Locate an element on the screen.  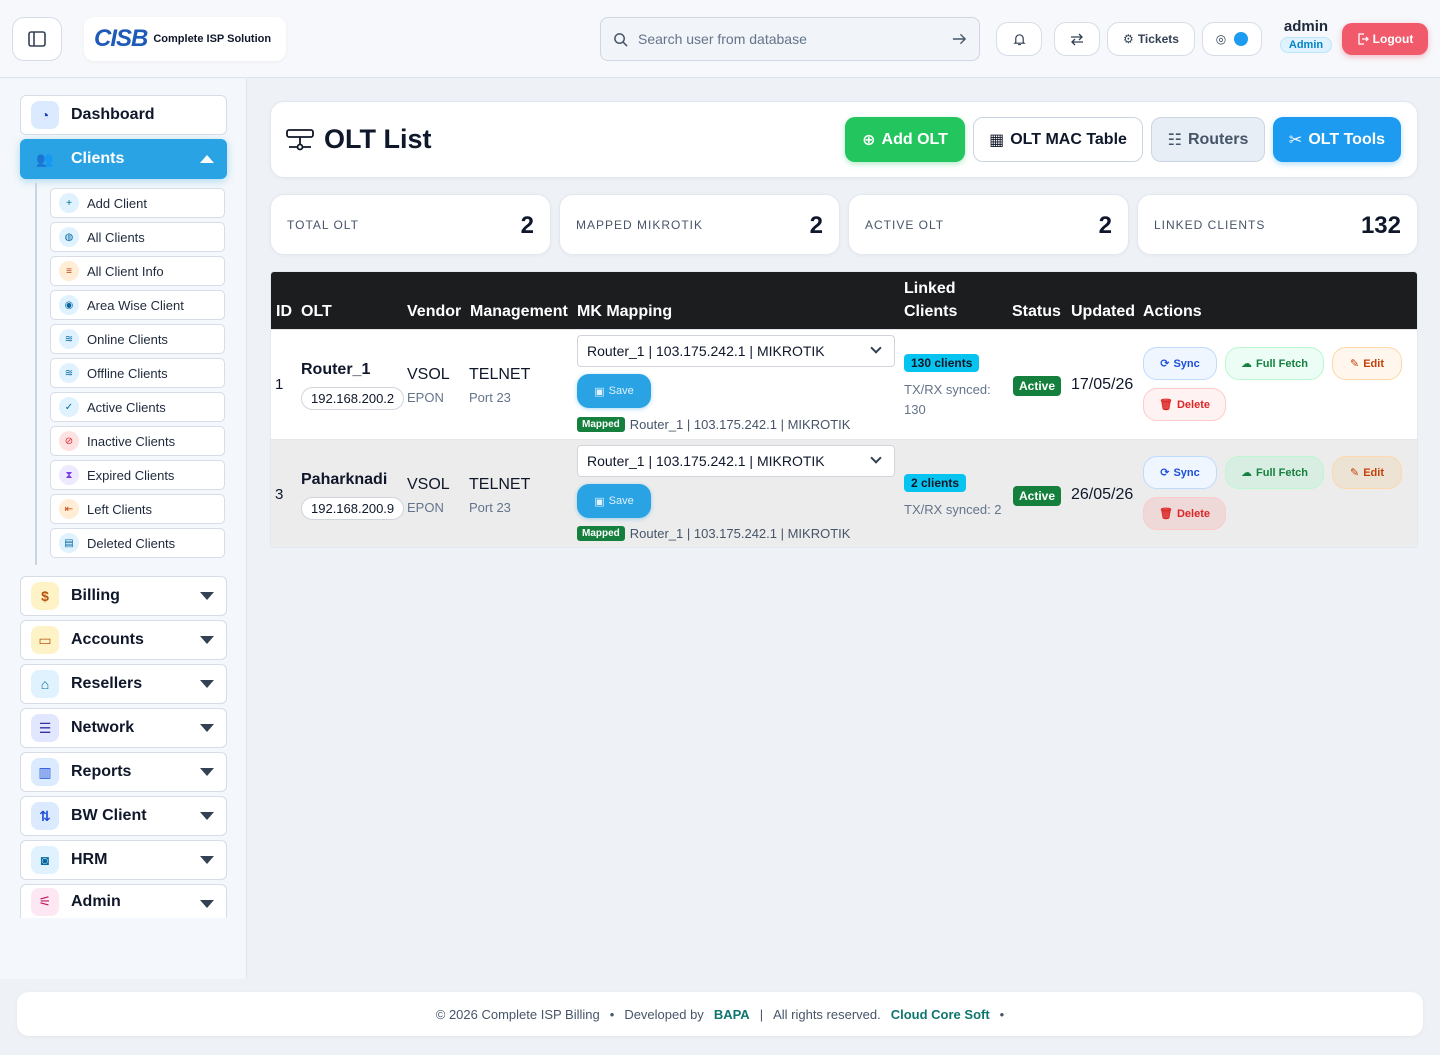
sidebar-item-bw-client: ⇅ BW Client is located at coordinates (123, 816).